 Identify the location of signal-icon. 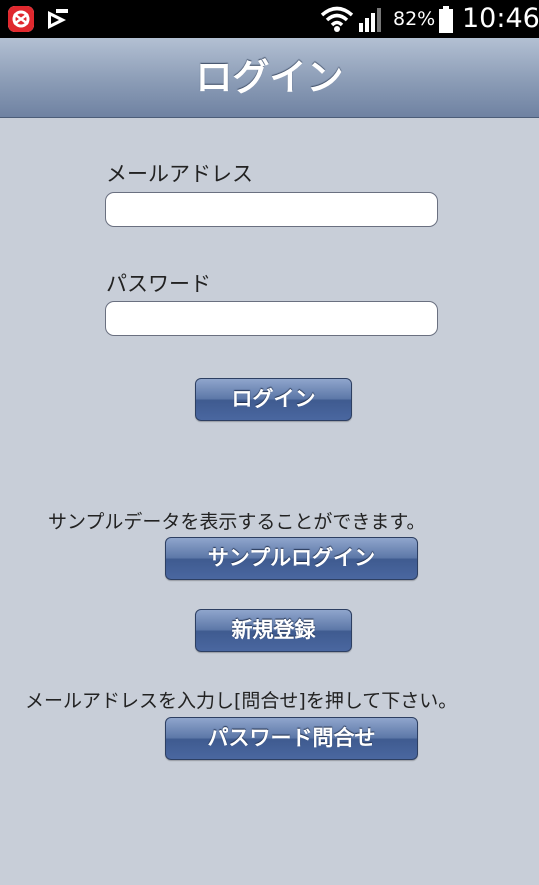
(372, 19).